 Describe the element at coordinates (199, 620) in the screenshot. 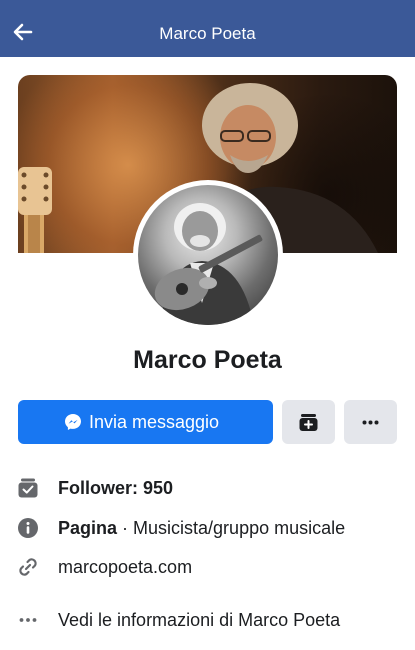

I see `see-more-info-link: Vedi le informazioni di Marco Poeta` at that location.